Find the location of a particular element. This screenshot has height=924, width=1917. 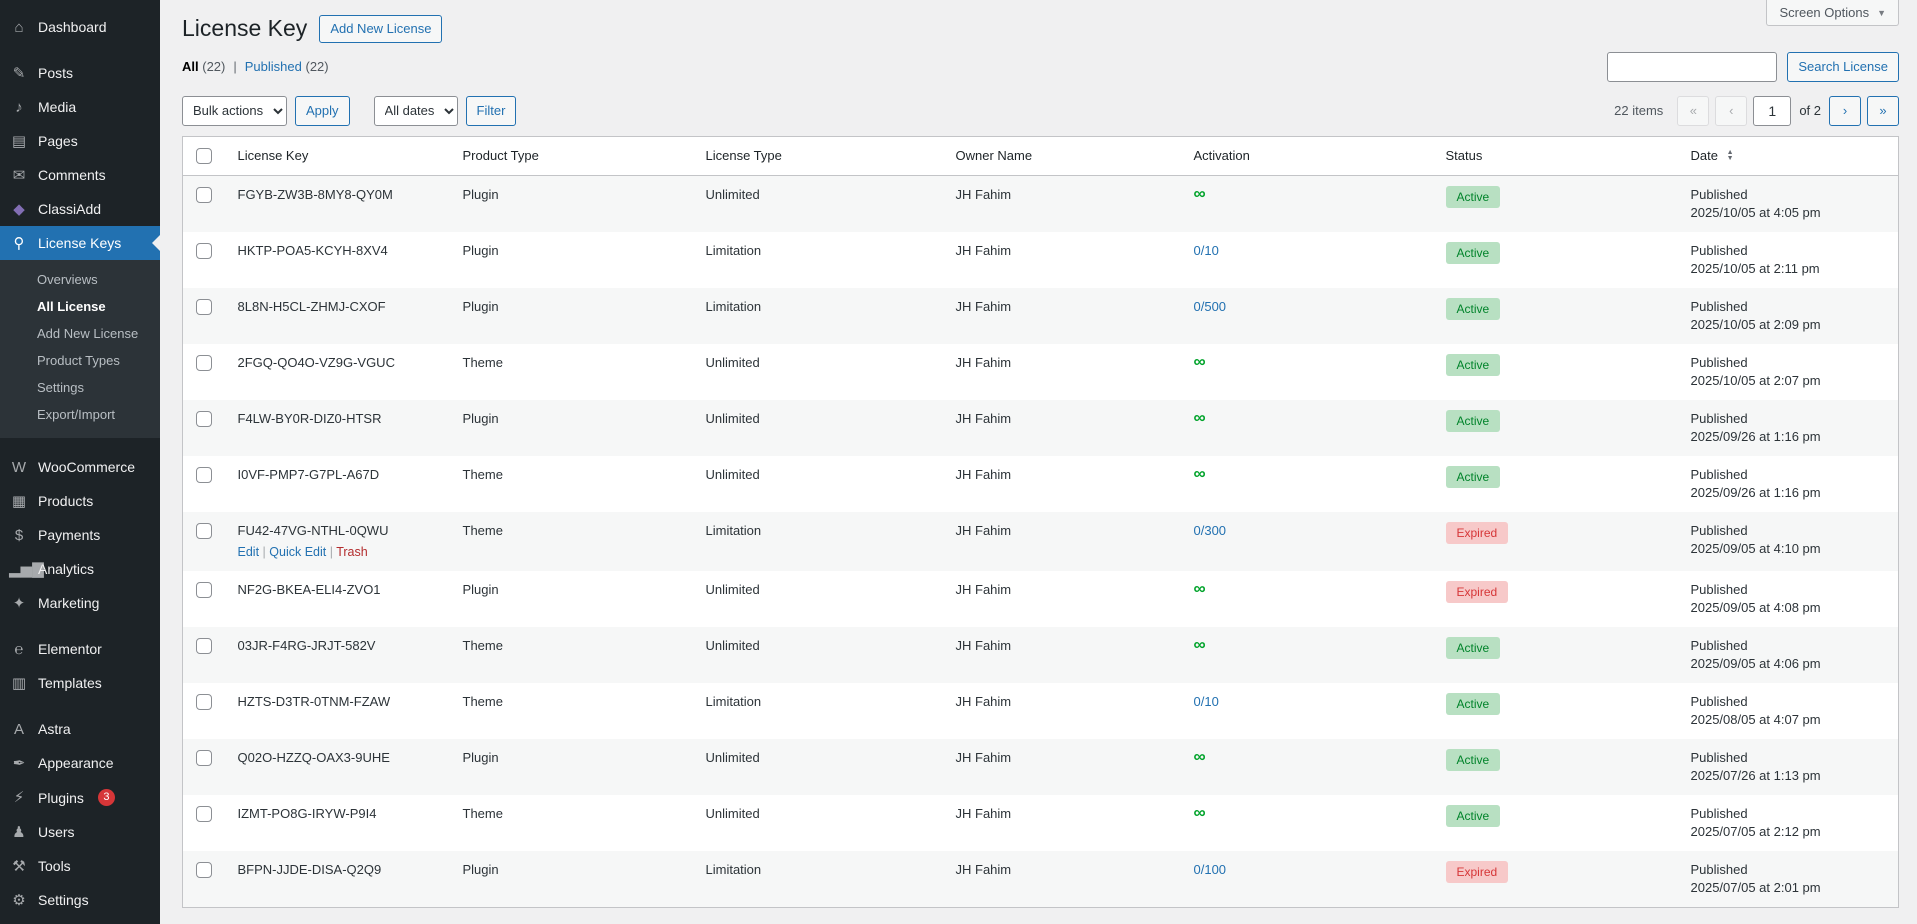

activation-value: 0/300 is located at coordinates (1210, 530).